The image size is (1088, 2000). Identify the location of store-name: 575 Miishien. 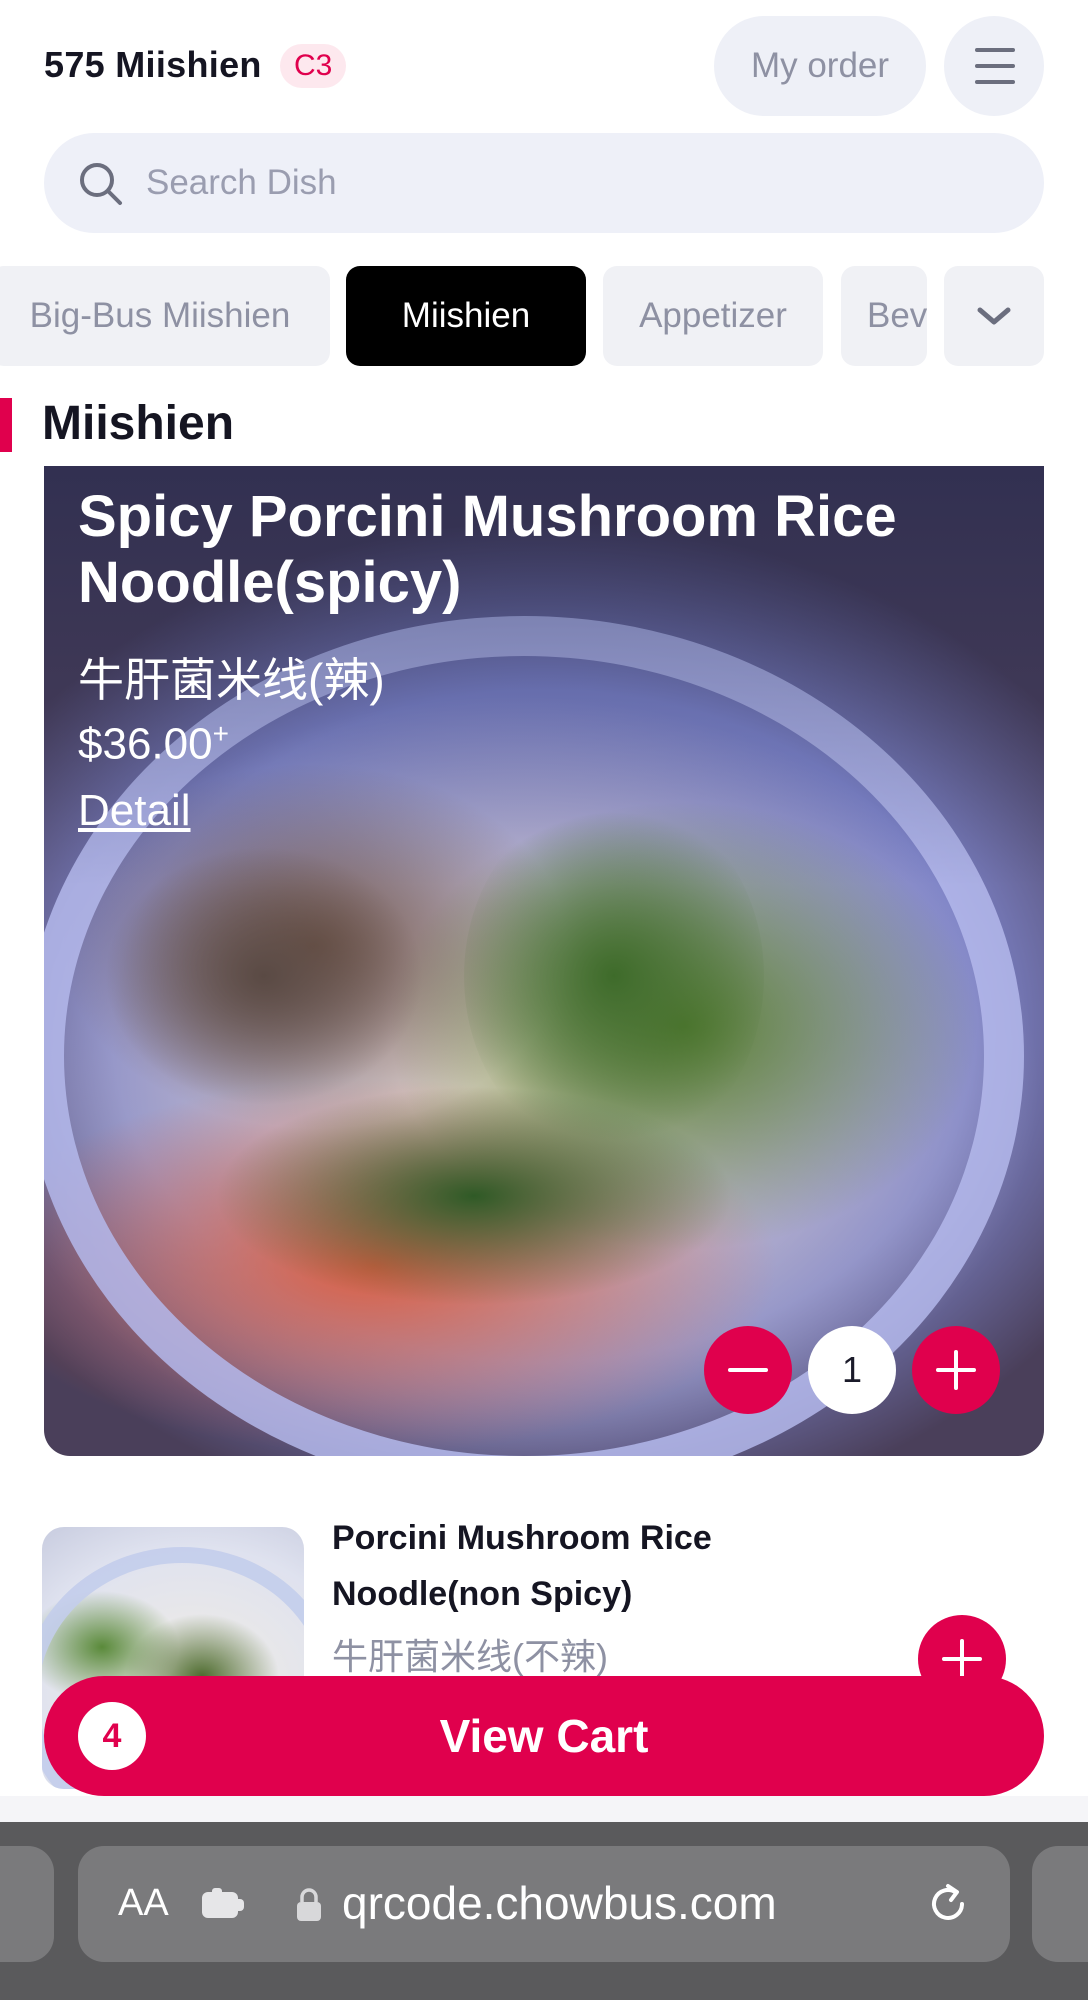
(153, 64).